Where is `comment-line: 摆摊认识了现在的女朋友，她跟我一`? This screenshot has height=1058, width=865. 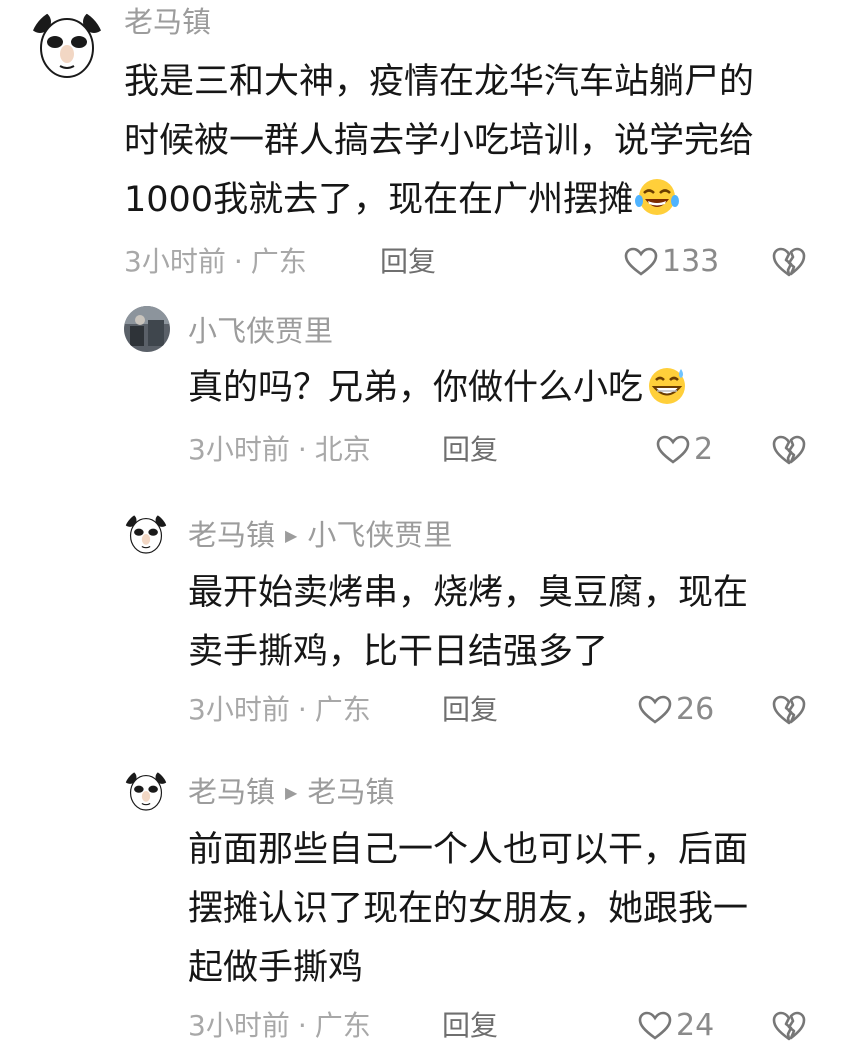
comment-line: 摆摊认识了现在的女朋友，她跟我一 is located at coordinates (468, 909).